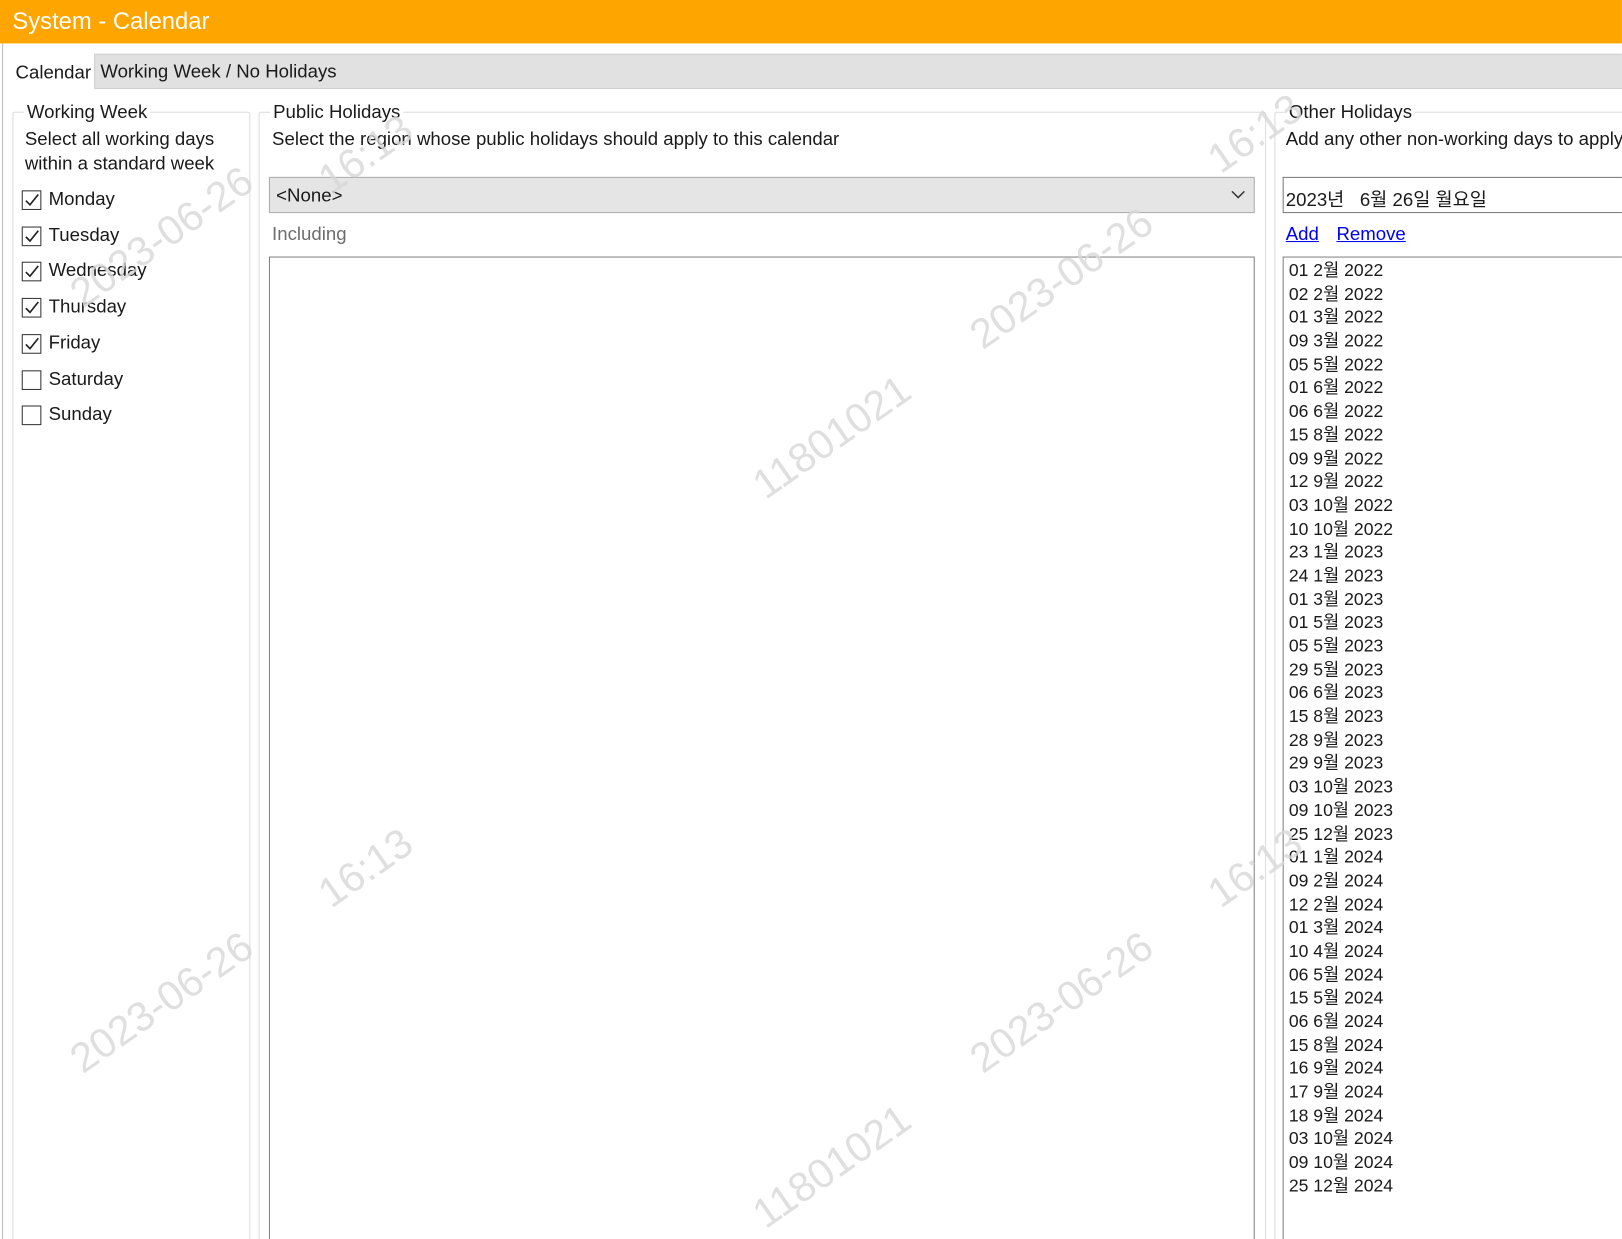 This screenshot has width=1622, height=1239. I want to click on list-item: 02 2월 2022, so click(1453, 294).